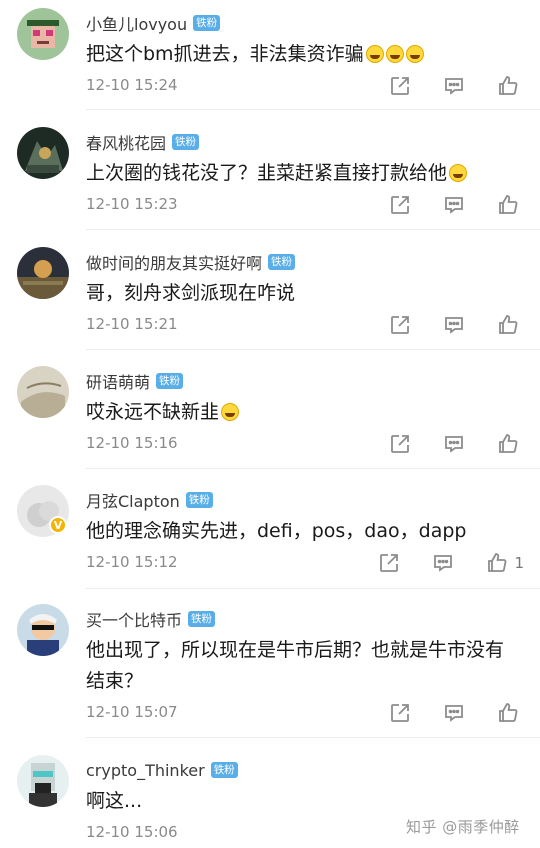 The height and width of the screenshot is (848, 540). Describe the element at coordinates (295, 665) in the screenshot. I see `comment-body: 他出现了，所以现在是牛市后期？也就是牛市没有结束？` at that location.